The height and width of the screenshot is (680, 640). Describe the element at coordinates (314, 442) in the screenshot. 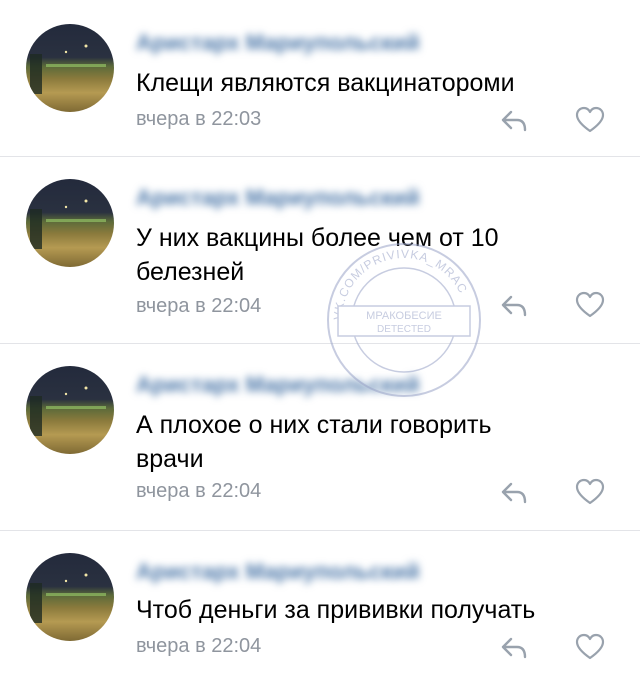

I see `comment-text: А плохое о них стали говорить врачи` at that location.